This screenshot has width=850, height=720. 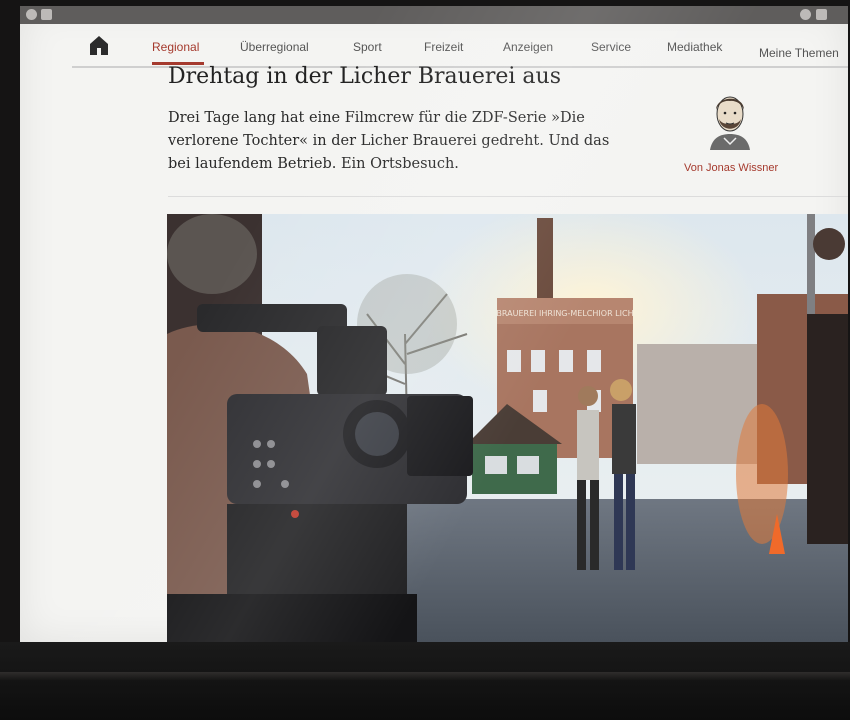 What do you see at coordinates (46, 14) in the screenshot?
I see `message-icon` at bounding box center [46, 14].